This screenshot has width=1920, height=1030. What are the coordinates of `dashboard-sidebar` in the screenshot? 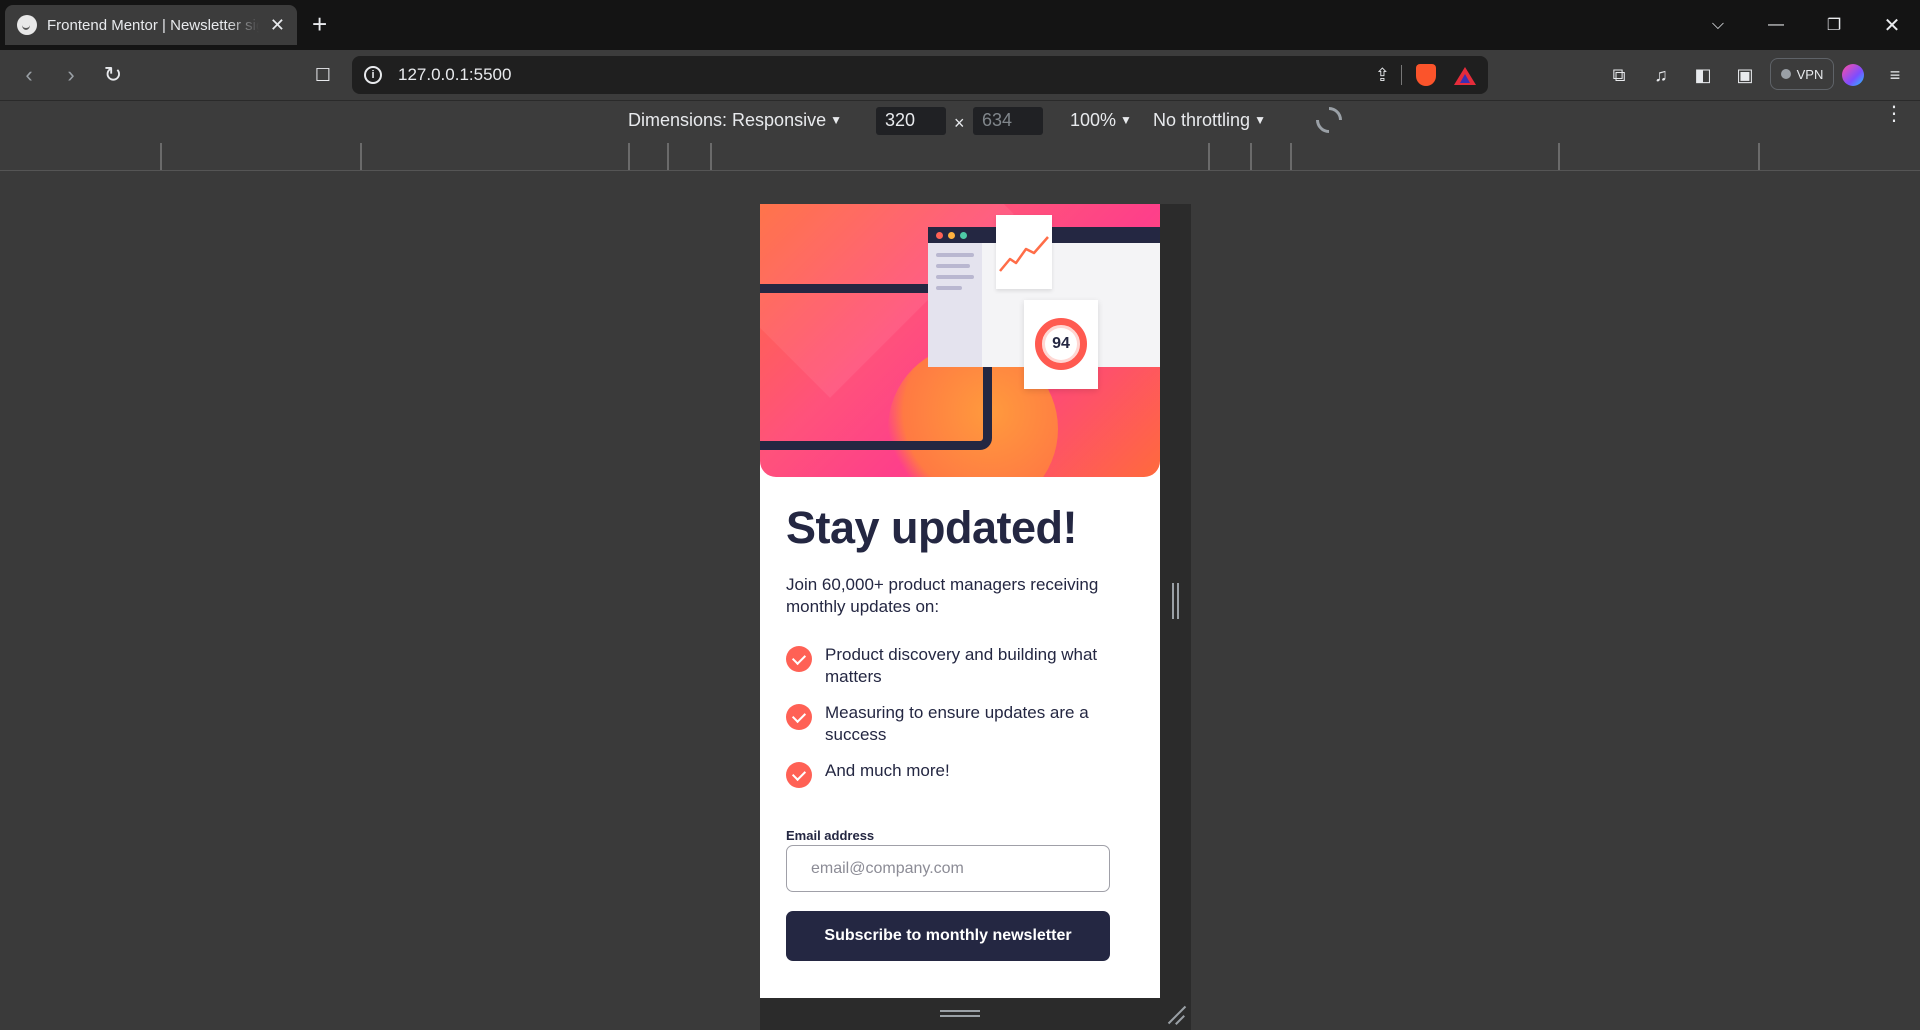 It's located at (955, 305).